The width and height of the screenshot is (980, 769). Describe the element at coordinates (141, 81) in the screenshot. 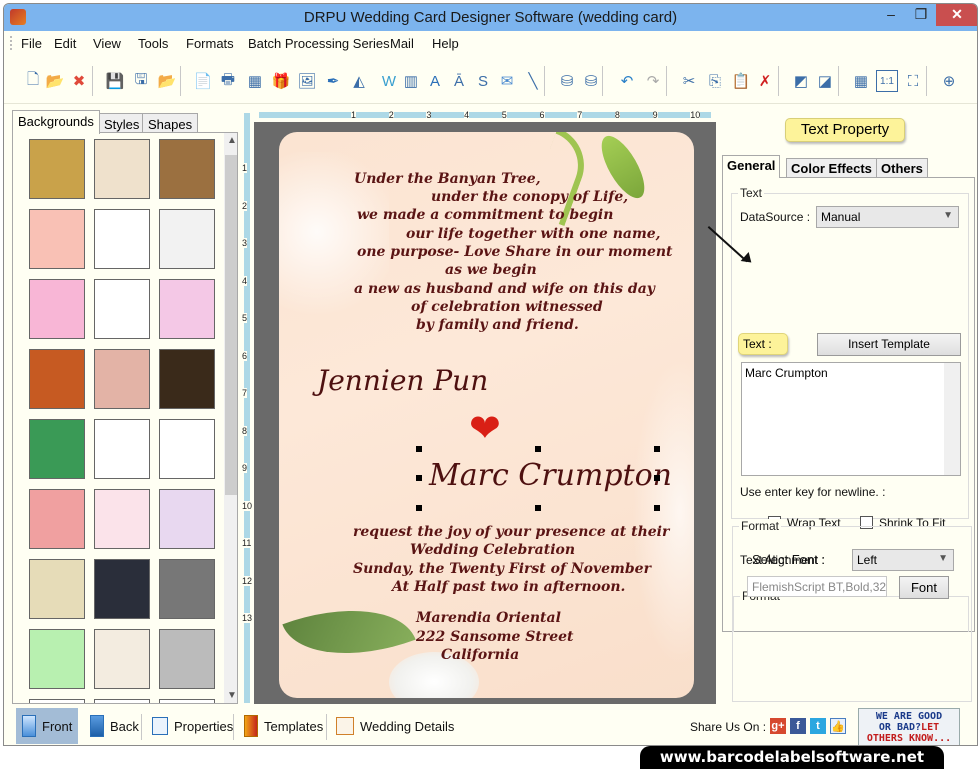

I see `save-as-icon: 🖫` at that location.